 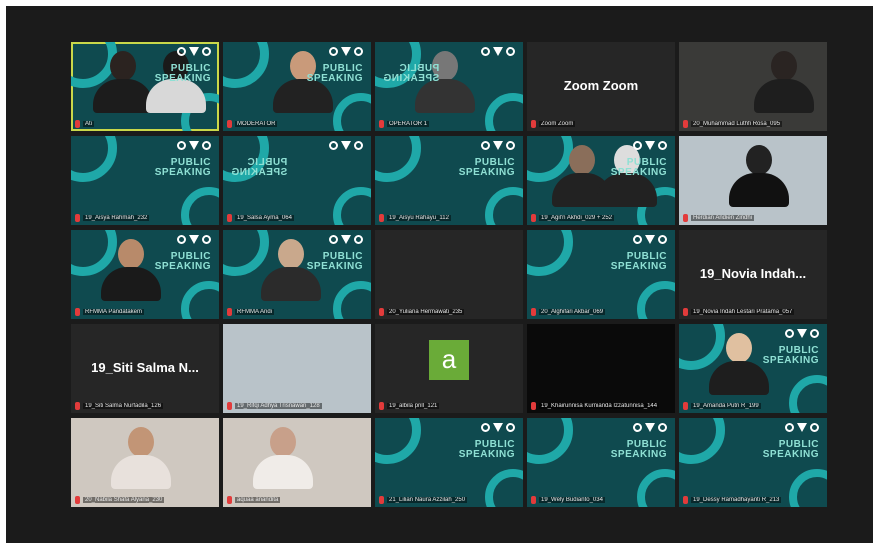 I want to click on participant-name: 19_Siti Salma Nurfadila_126, so click(x=123, y=406).